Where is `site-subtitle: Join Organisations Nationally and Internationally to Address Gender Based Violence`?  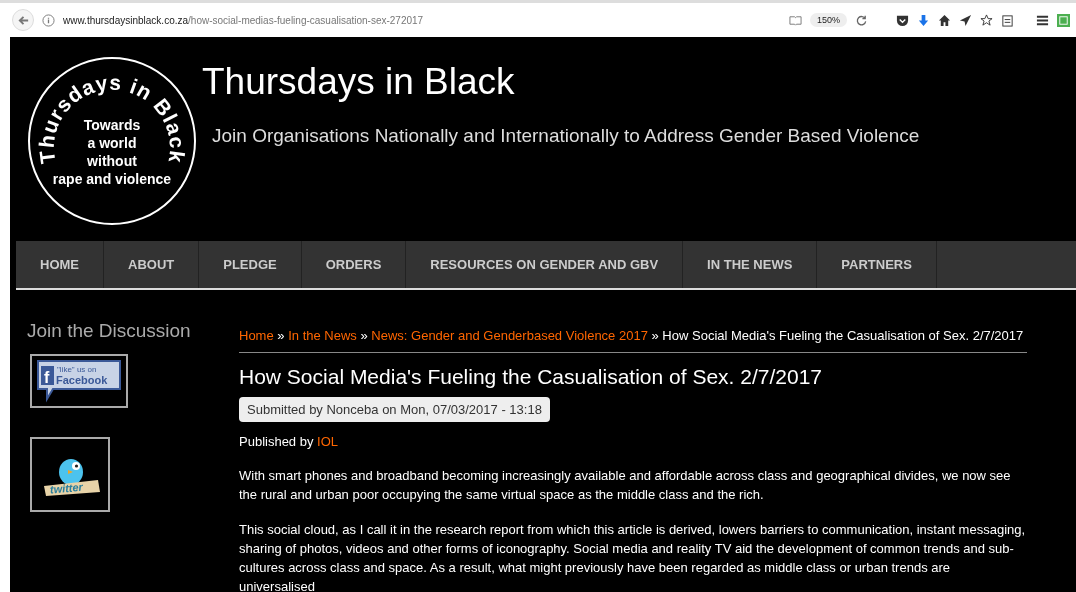
site-subtitle: Join Organisations Nationally and Internationally to Address Gender Based Violence is located at coordinates (566, 136).